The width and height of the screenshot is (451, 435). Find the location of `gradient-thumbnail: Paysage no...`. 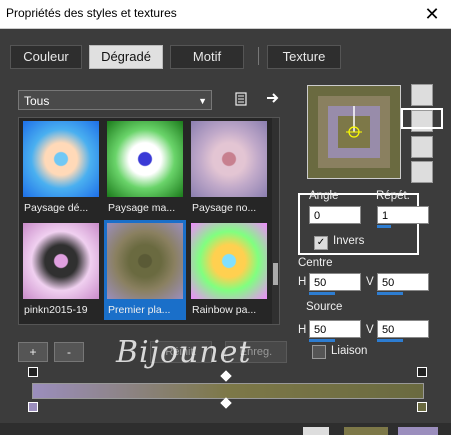

gradient-thumbnail: Paysage no... is located at coordinates (229, 168).